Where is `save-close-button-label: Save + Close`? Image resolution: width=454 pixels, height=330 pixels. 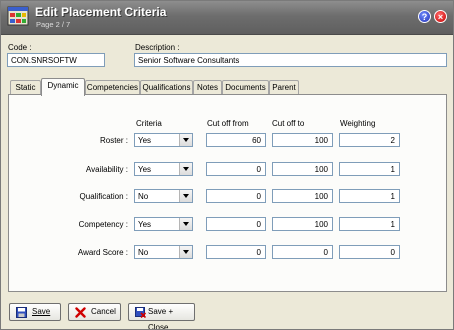 save-close-button-label: Save + Close is located at coordinates (161, 318).